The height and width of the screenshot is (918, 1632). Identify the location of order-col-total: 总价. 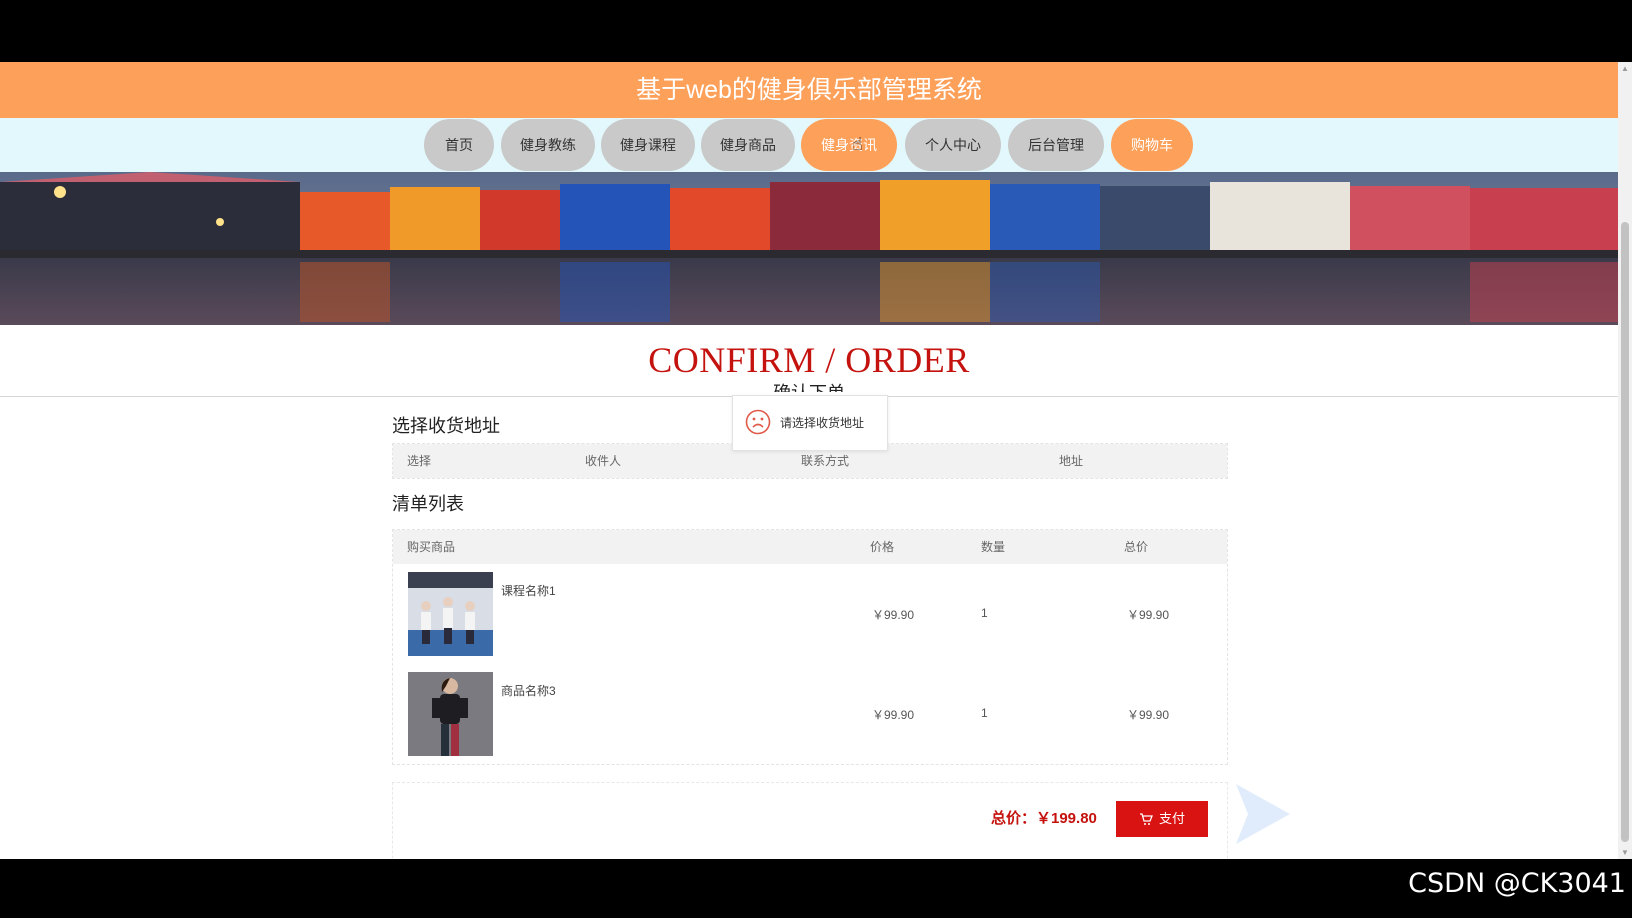
(1136, 547).